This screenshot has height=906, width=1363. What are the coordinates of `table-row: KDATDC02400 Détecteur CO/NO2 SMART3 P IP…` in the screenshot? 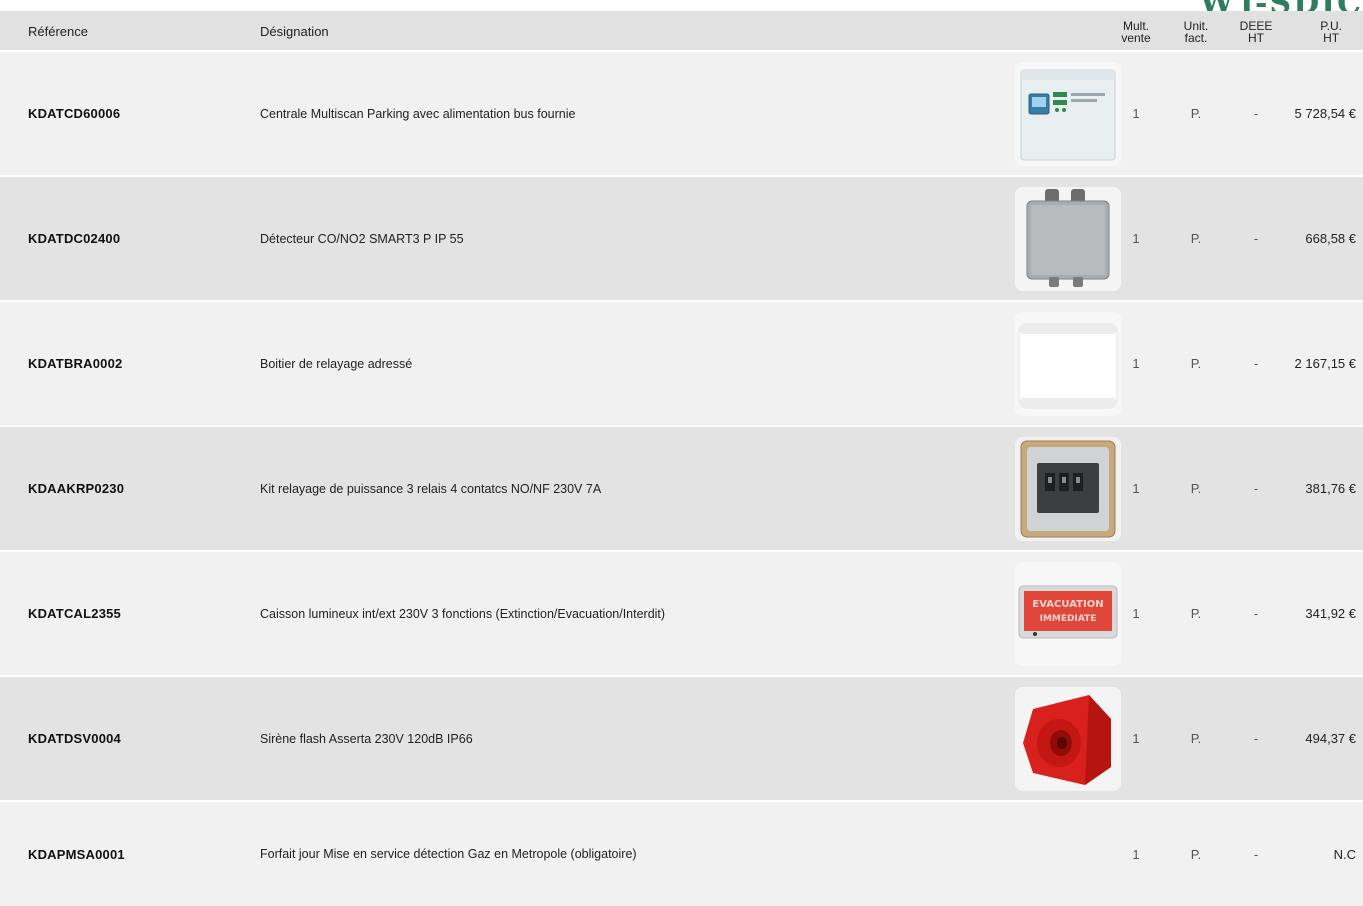 It's located at (681, 239).